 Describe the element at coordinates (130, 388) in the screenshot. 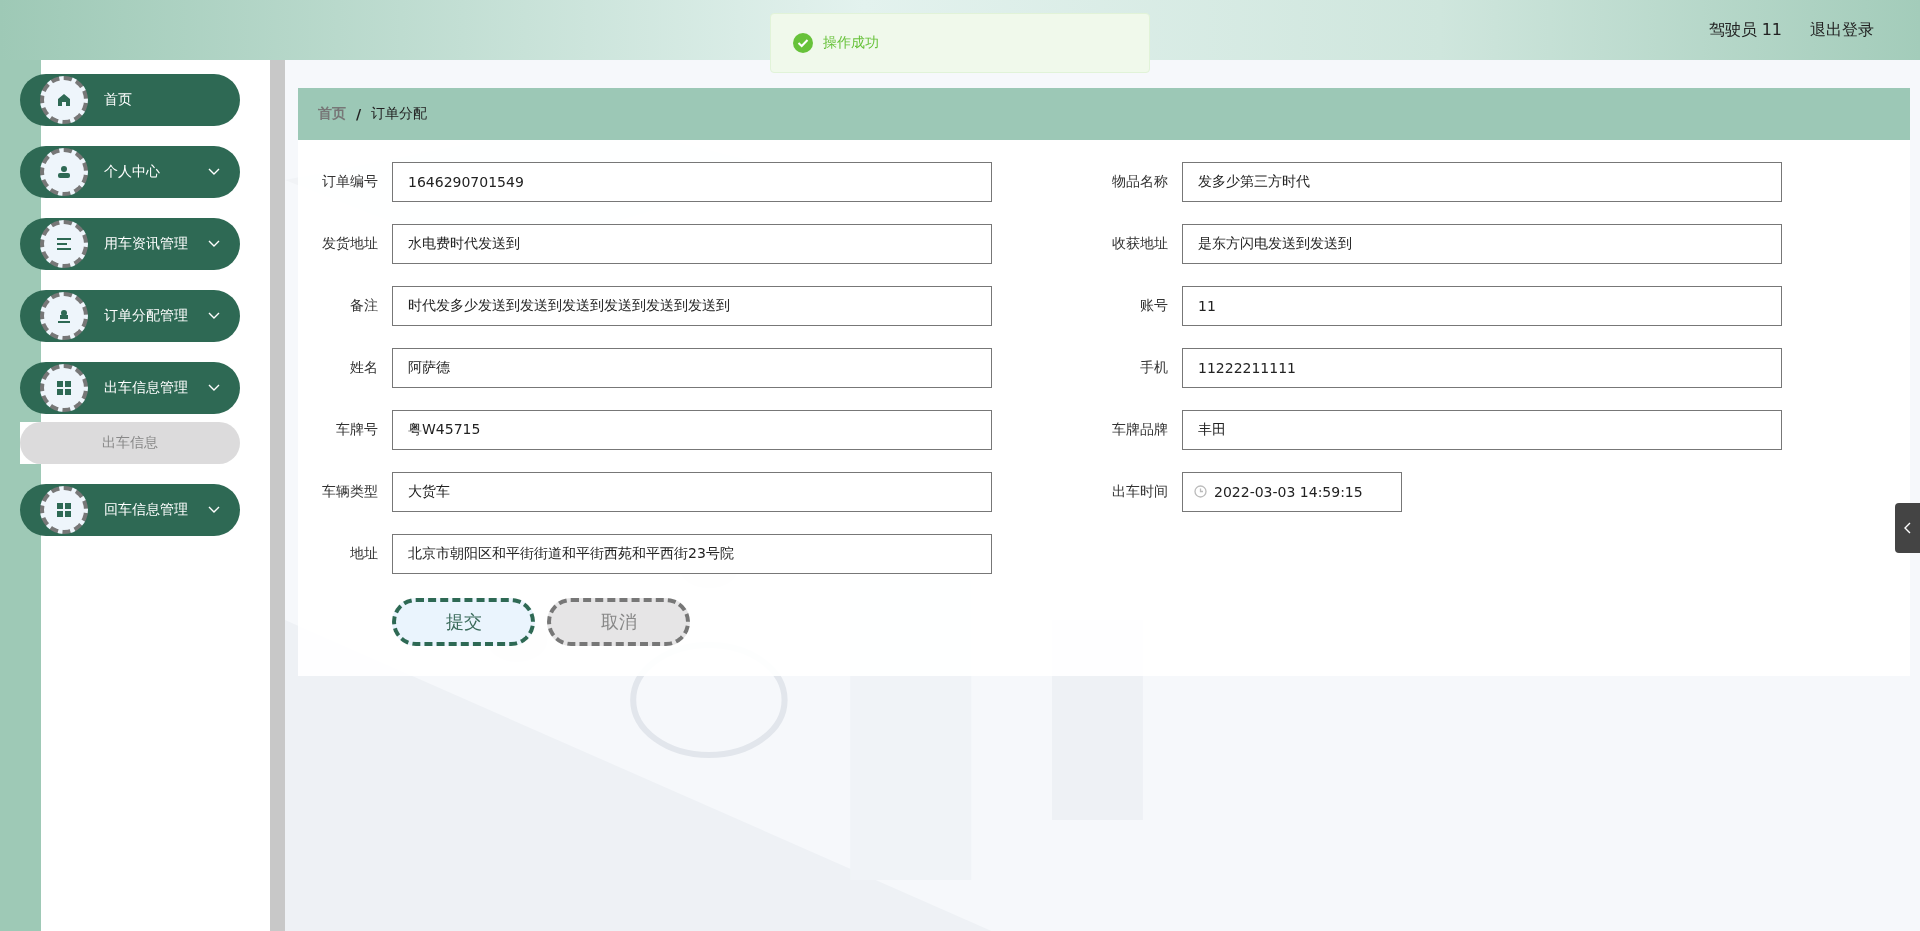

I see `menu-item: 出车信息管理` at that location.